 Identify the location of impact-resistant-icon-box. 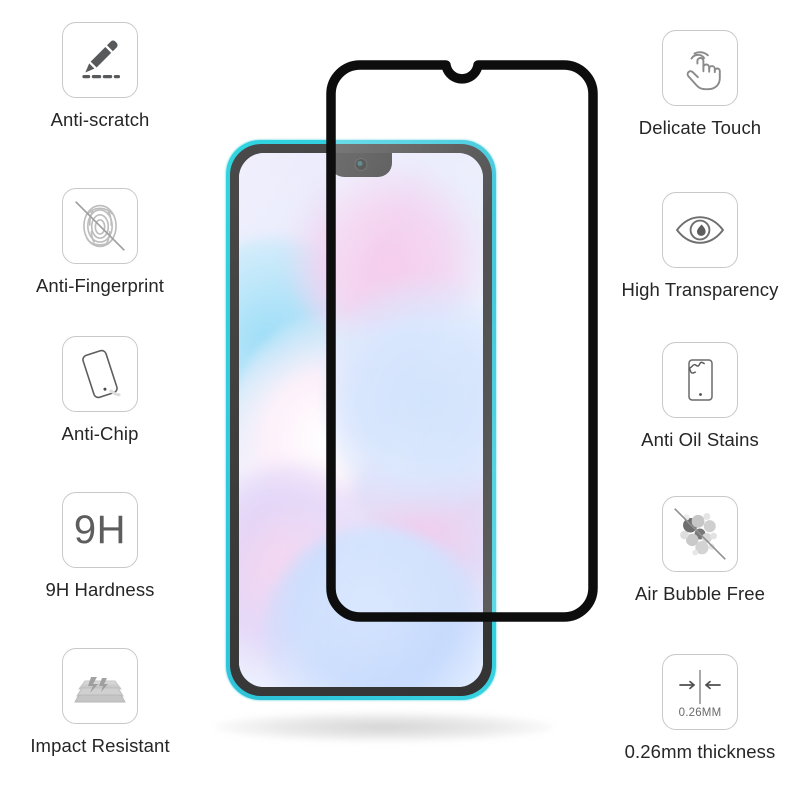
(100, 686).